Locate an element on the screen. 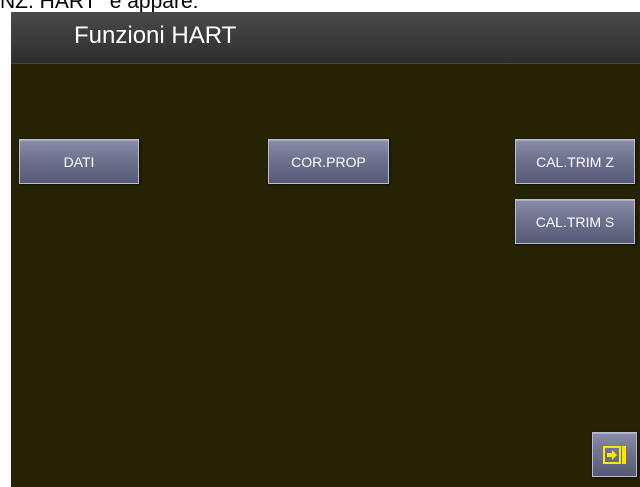  cal-trim-s-button: CAL.TRIM S is located at coordinates (575, 221).